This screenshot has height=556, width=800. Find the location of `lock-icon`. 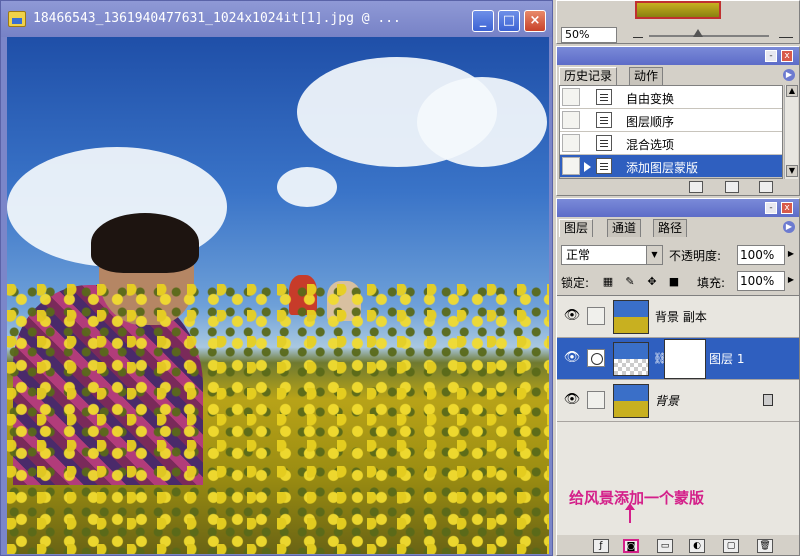

lock-icon is located at coordinates (768, 400).